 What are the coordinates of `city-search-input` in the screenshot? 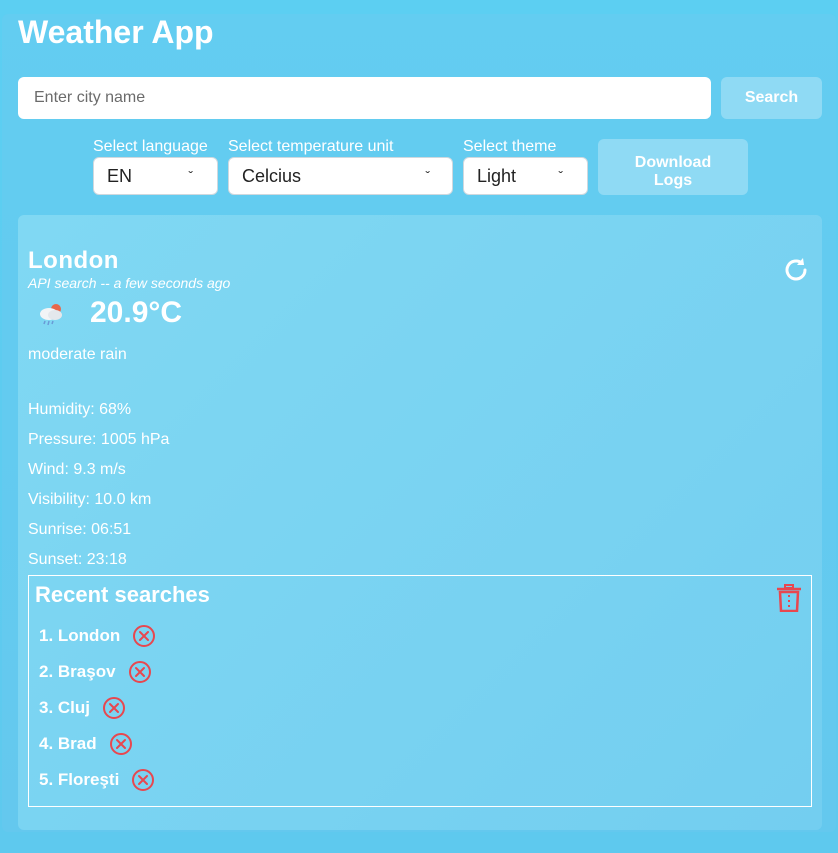 It's located at (364, 98).